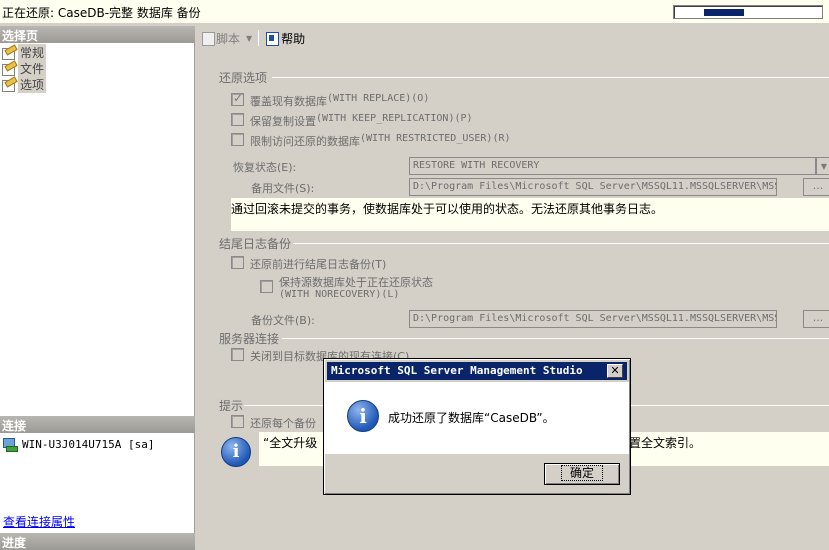  What do you see at coordinates (356, 282) in the screenshot?
I see `checkbox-label: 保持源数据库处于正在还原状态` at bounding box center [356, 282].